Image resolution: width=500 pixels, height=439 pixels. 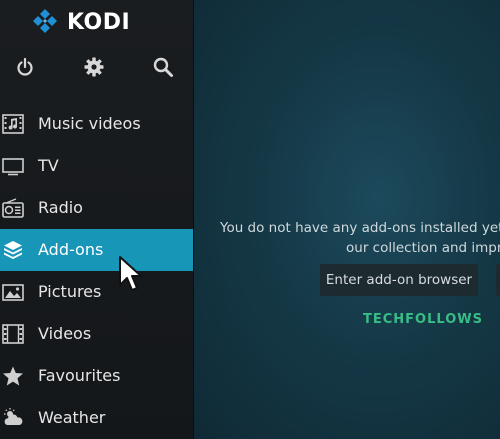 I want to click on menu-item-label: Favourites, so click(x=79, y=375).